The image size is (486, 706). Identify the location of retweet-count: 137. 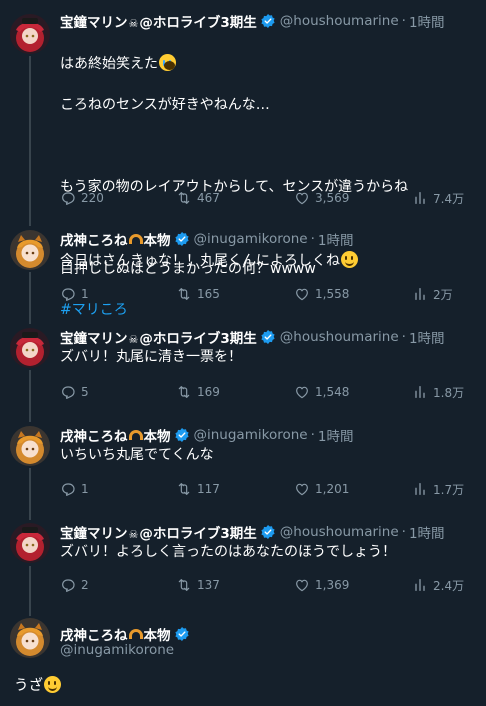
(208, 585).